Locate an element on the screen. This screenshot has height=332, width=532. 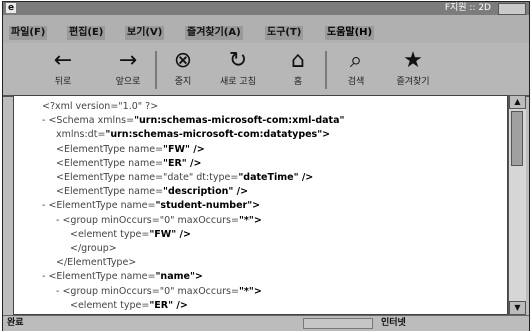
favorites-label: 즐겨찾기 is located at coordinates (413, 82).